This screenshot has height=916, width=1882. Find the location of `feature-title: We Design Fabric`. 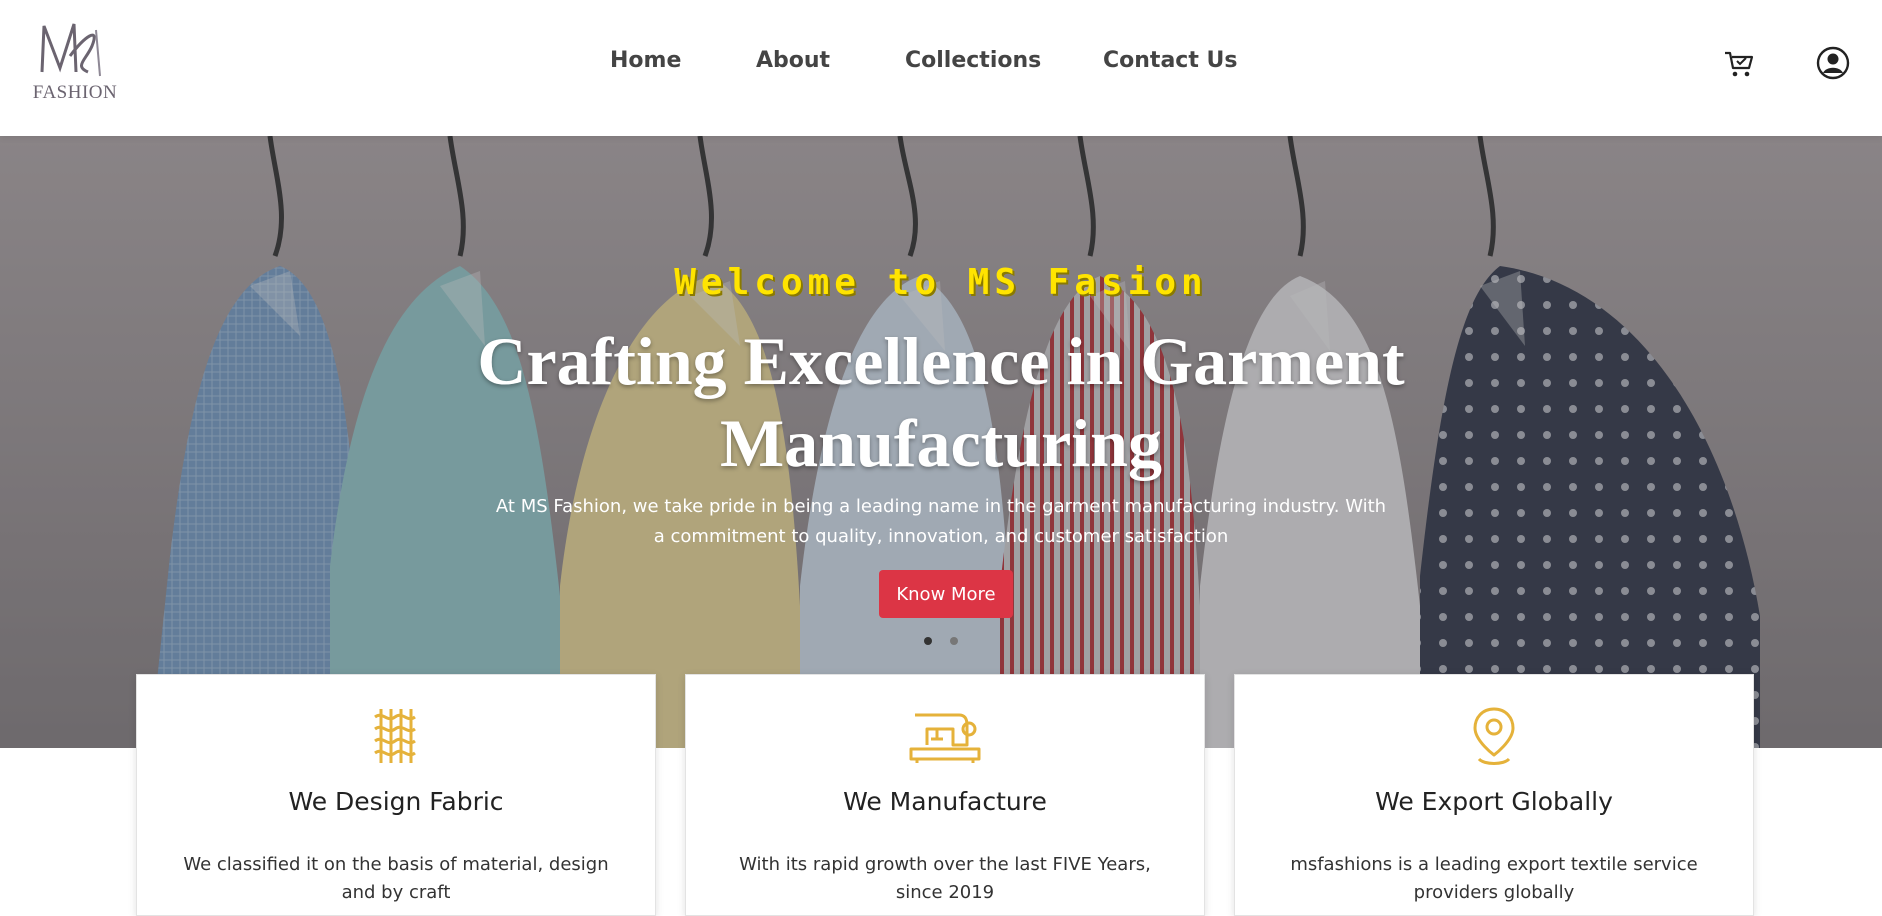

feature-title: We Design Fabric is located at coordinates (396, 801).